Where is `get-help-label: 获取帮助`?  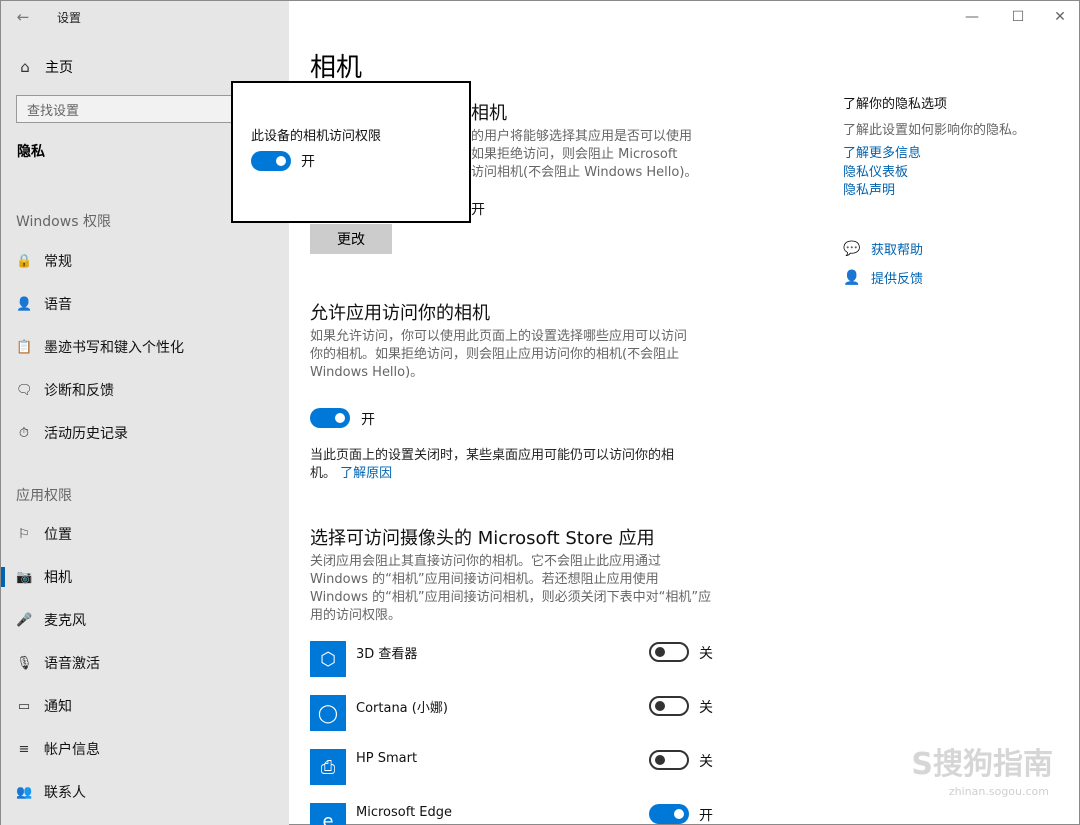
get-help-label: 获取帮助 is located at coordinates (897, 250).